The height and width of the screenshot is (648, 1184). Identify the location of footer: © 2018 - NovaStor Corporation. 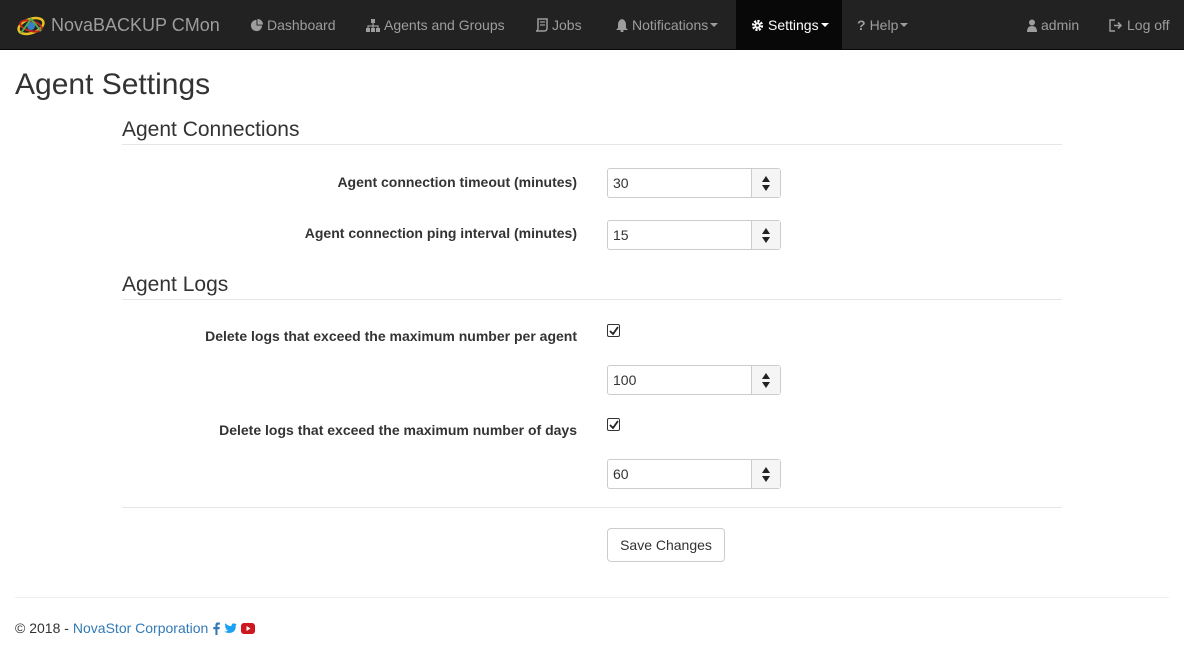
(137, 628).